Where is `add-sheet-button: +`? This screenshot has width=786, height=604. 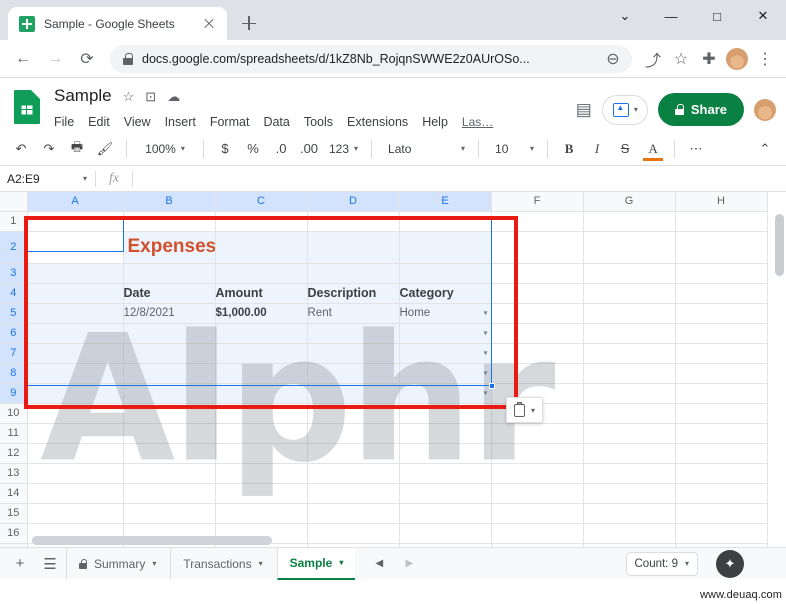 add-sheet-button: + is located at coordinates (20, 564).